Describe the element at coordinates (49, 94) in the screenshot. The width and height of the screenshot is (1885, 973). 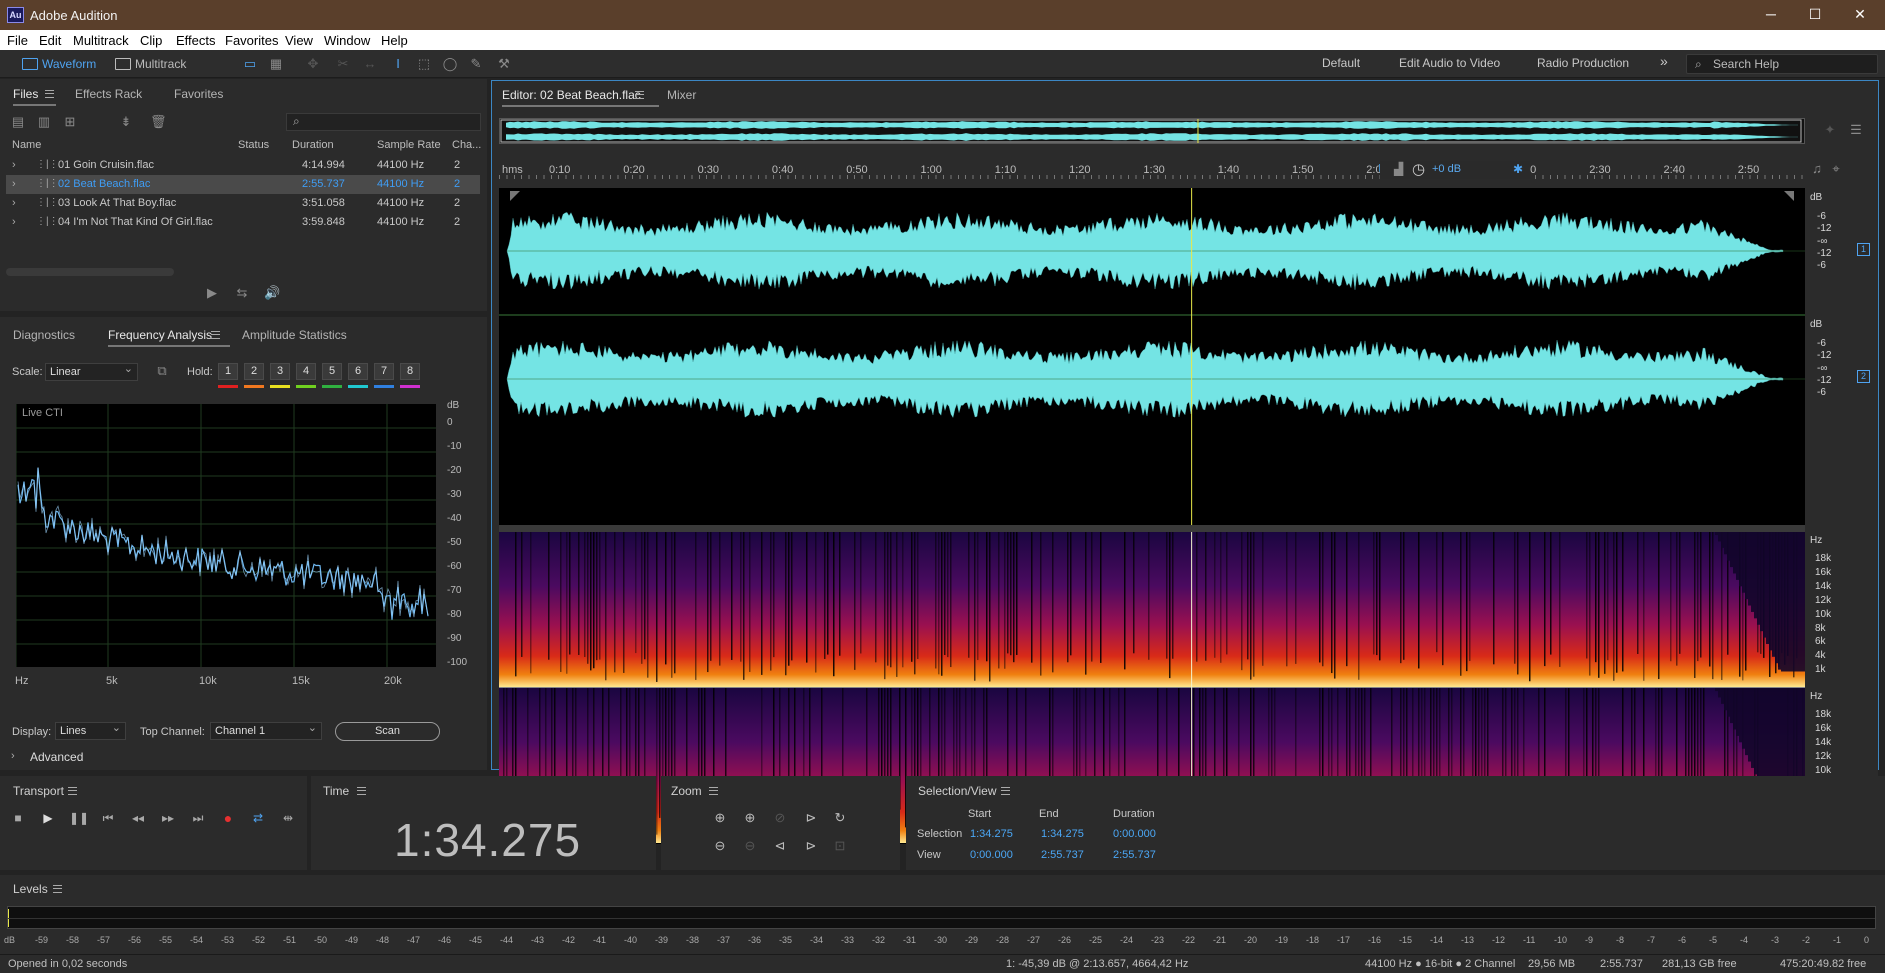
I see `files-panel-menu-icon` at that location.